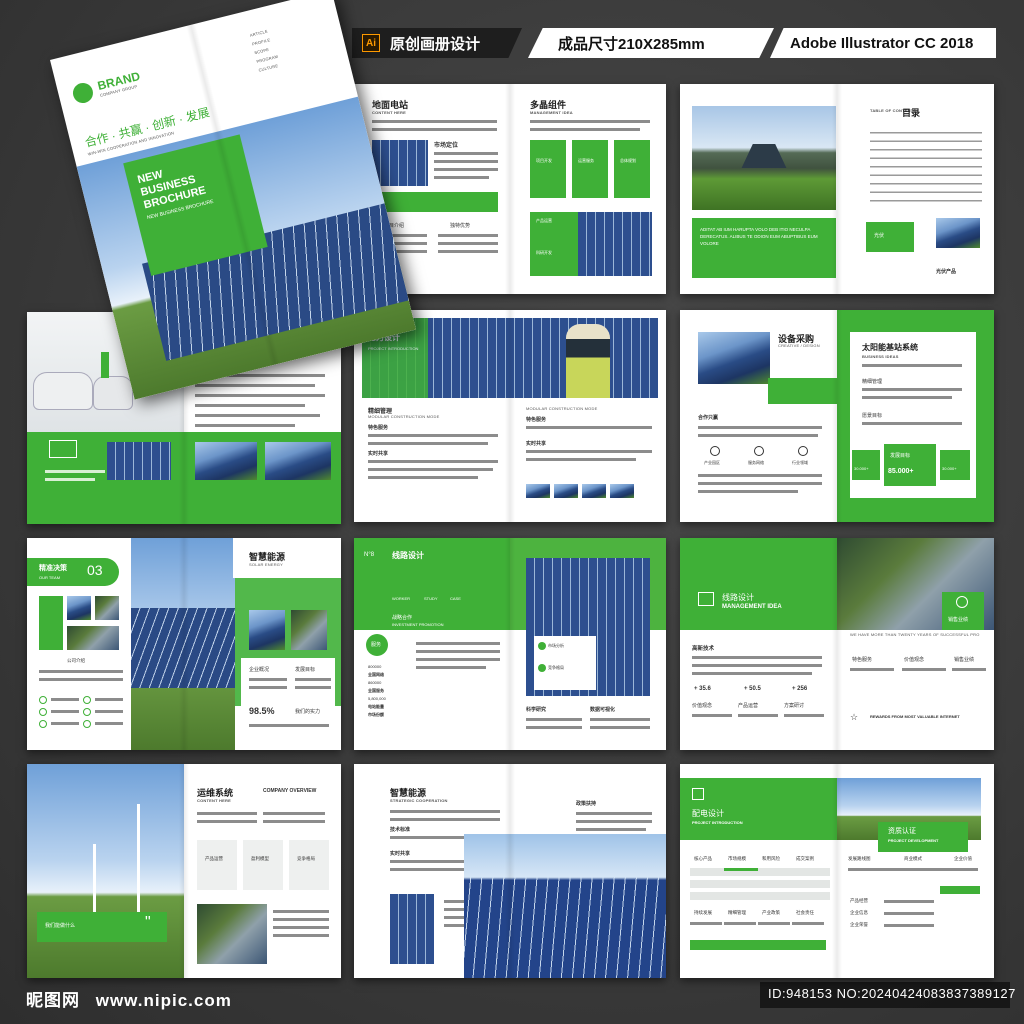  What do you see at coordinates (73, 572) in the screenshot?
I see `section-pill: 精准决策 OUR TEAM 03` at bounding box center [73, 572].